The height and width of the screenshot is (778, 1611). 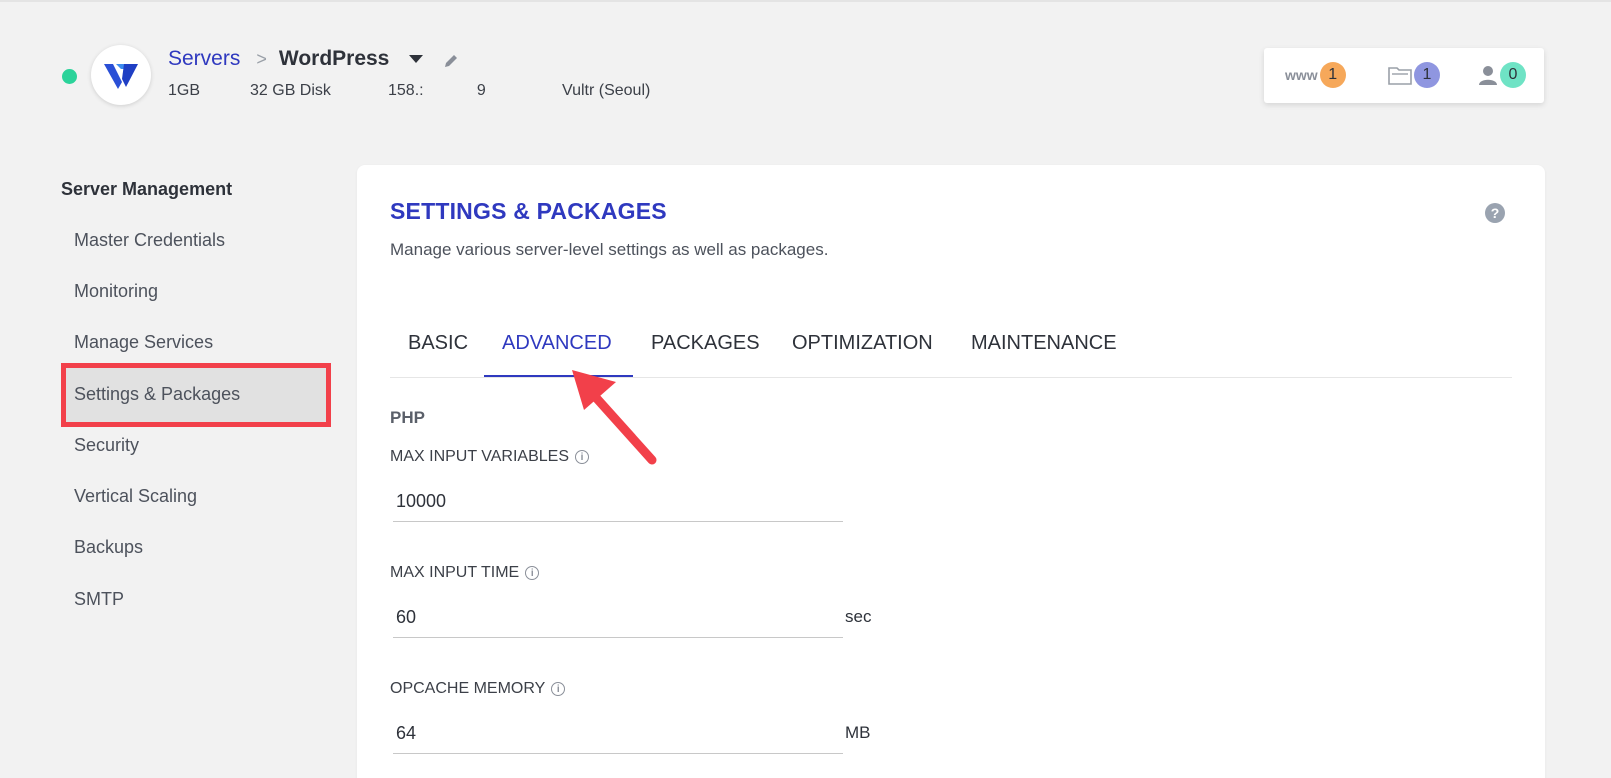 I want to click on pencil-icon, so click(x=451, y=61).